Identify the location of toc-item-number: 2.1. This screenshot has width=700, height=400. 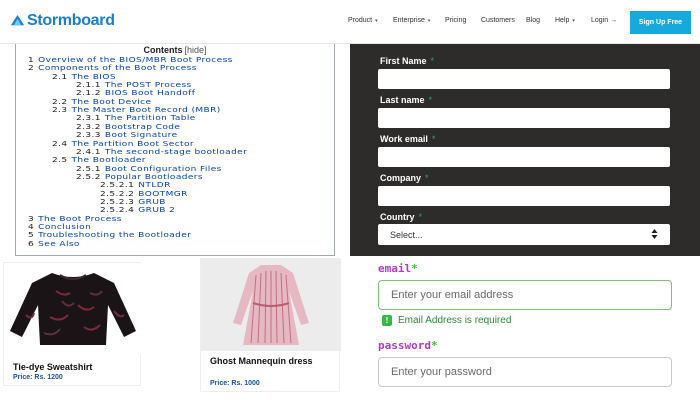
(60, 76).